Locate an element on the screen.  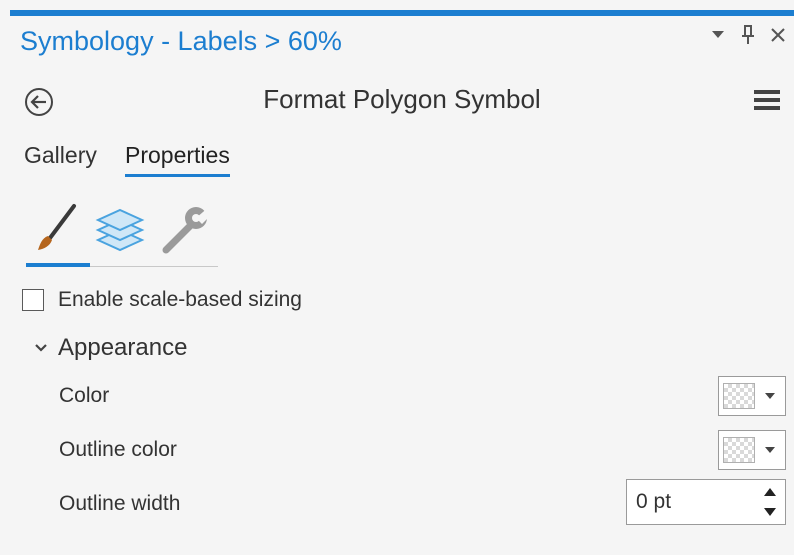
tab-layers is located at coordinates (120, 230).